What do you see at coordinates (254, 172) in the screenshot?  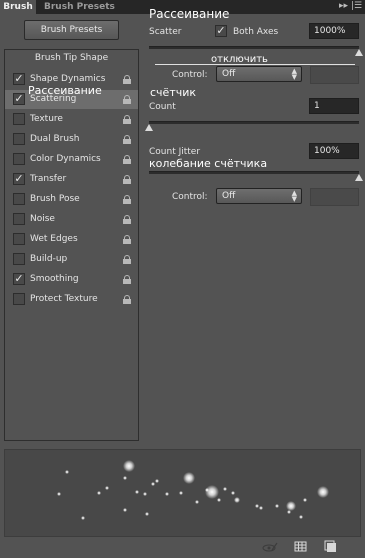 I see `count-jitter-slider-track` at bounding box center [254, 172].